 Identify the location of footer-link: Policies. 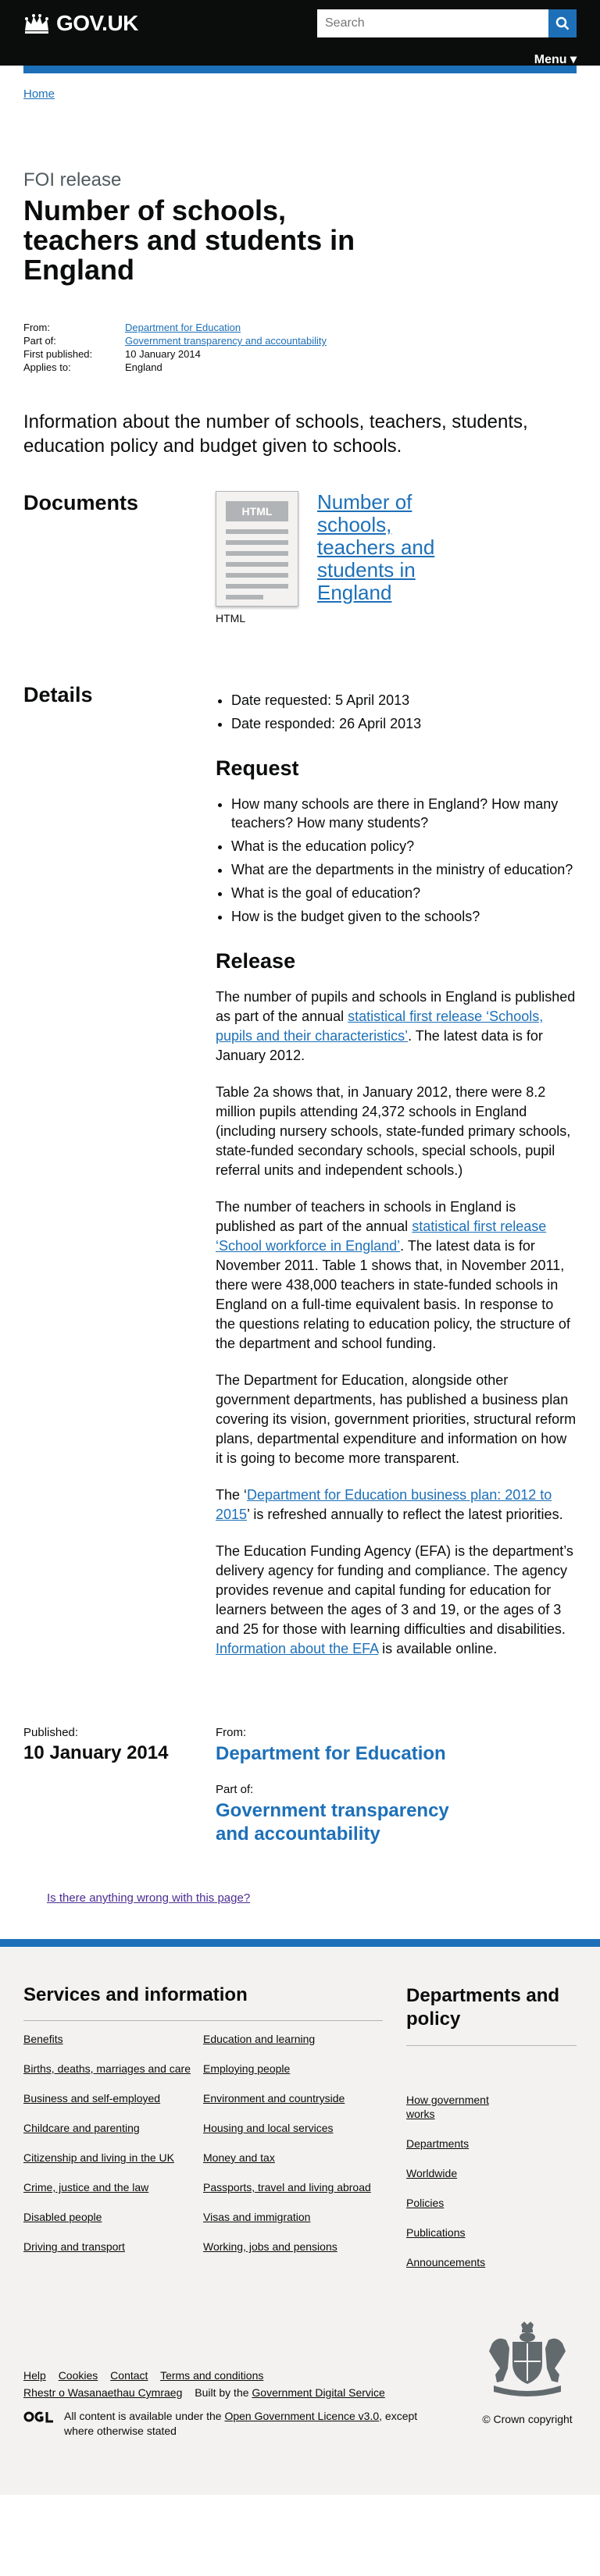
(457, 2203).